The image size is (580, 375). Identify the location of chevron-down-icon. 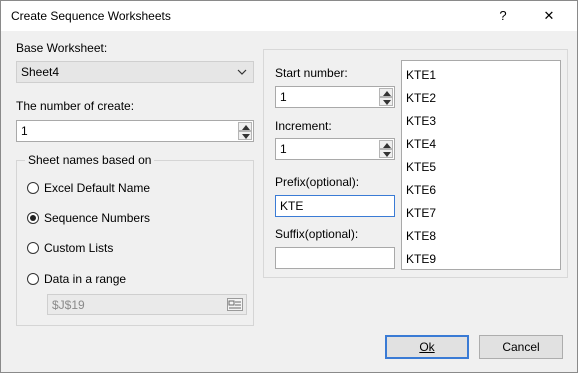
(242, 72).